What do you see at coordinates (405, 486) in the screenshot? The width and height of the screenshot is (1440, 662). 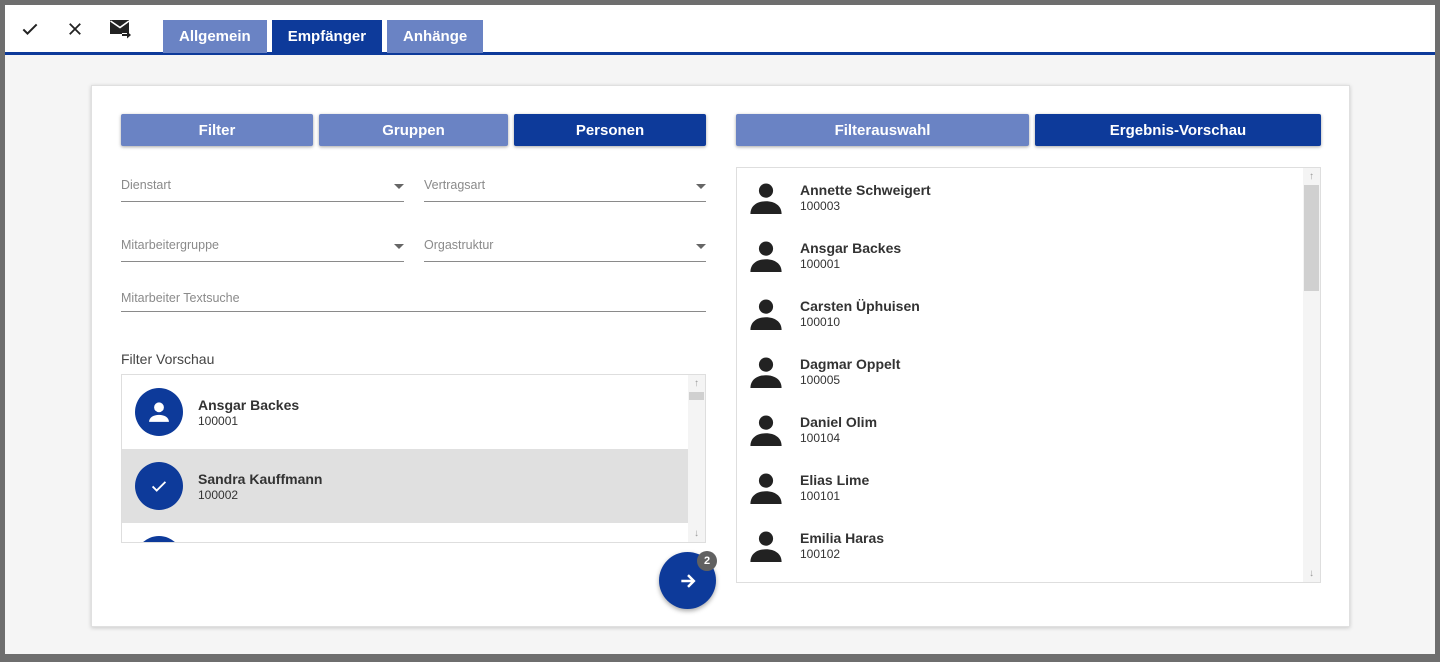 I see `list-item: Sandra Kauffmann 100002` at bounding box center [405, 486].